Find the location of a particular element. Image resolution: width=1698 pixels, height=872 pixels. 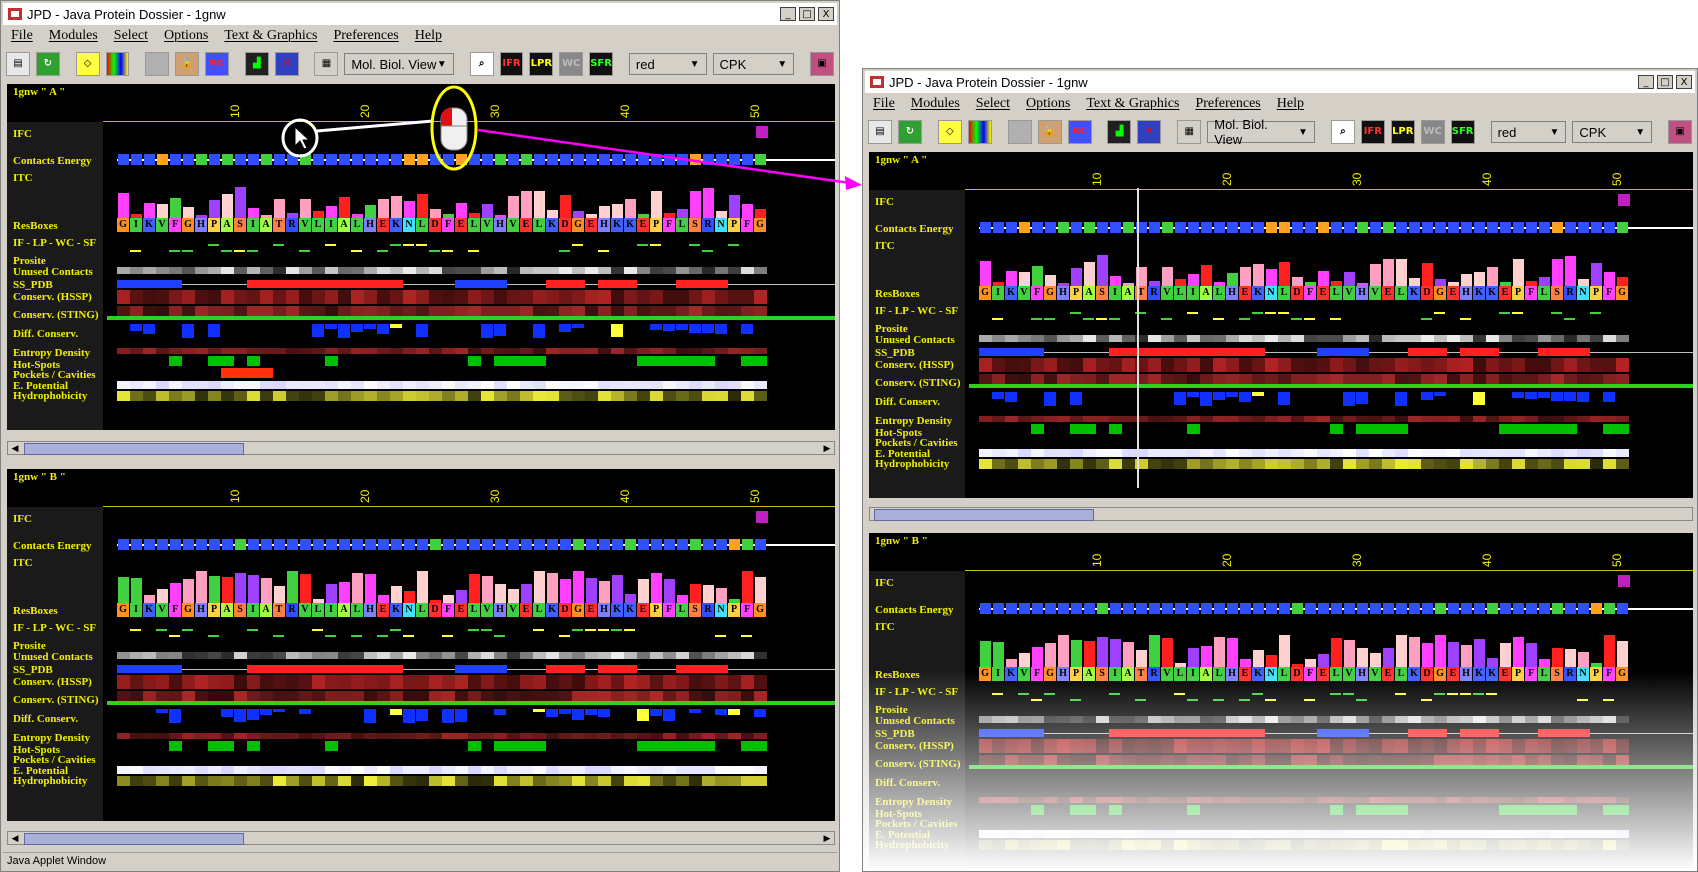

lock-icon: 🔓 is located at coordinates (187, 64).